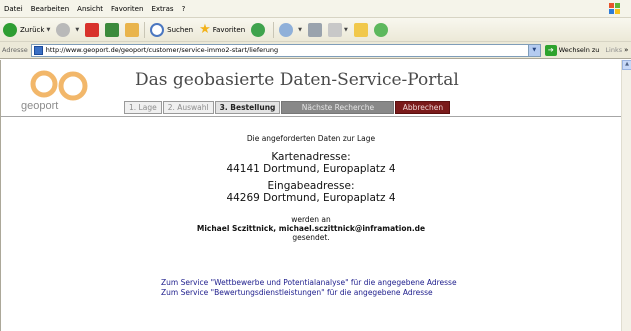 This screenshot has height=331, width=631. I want to click on search-button: Suchen, so click(171, 30).